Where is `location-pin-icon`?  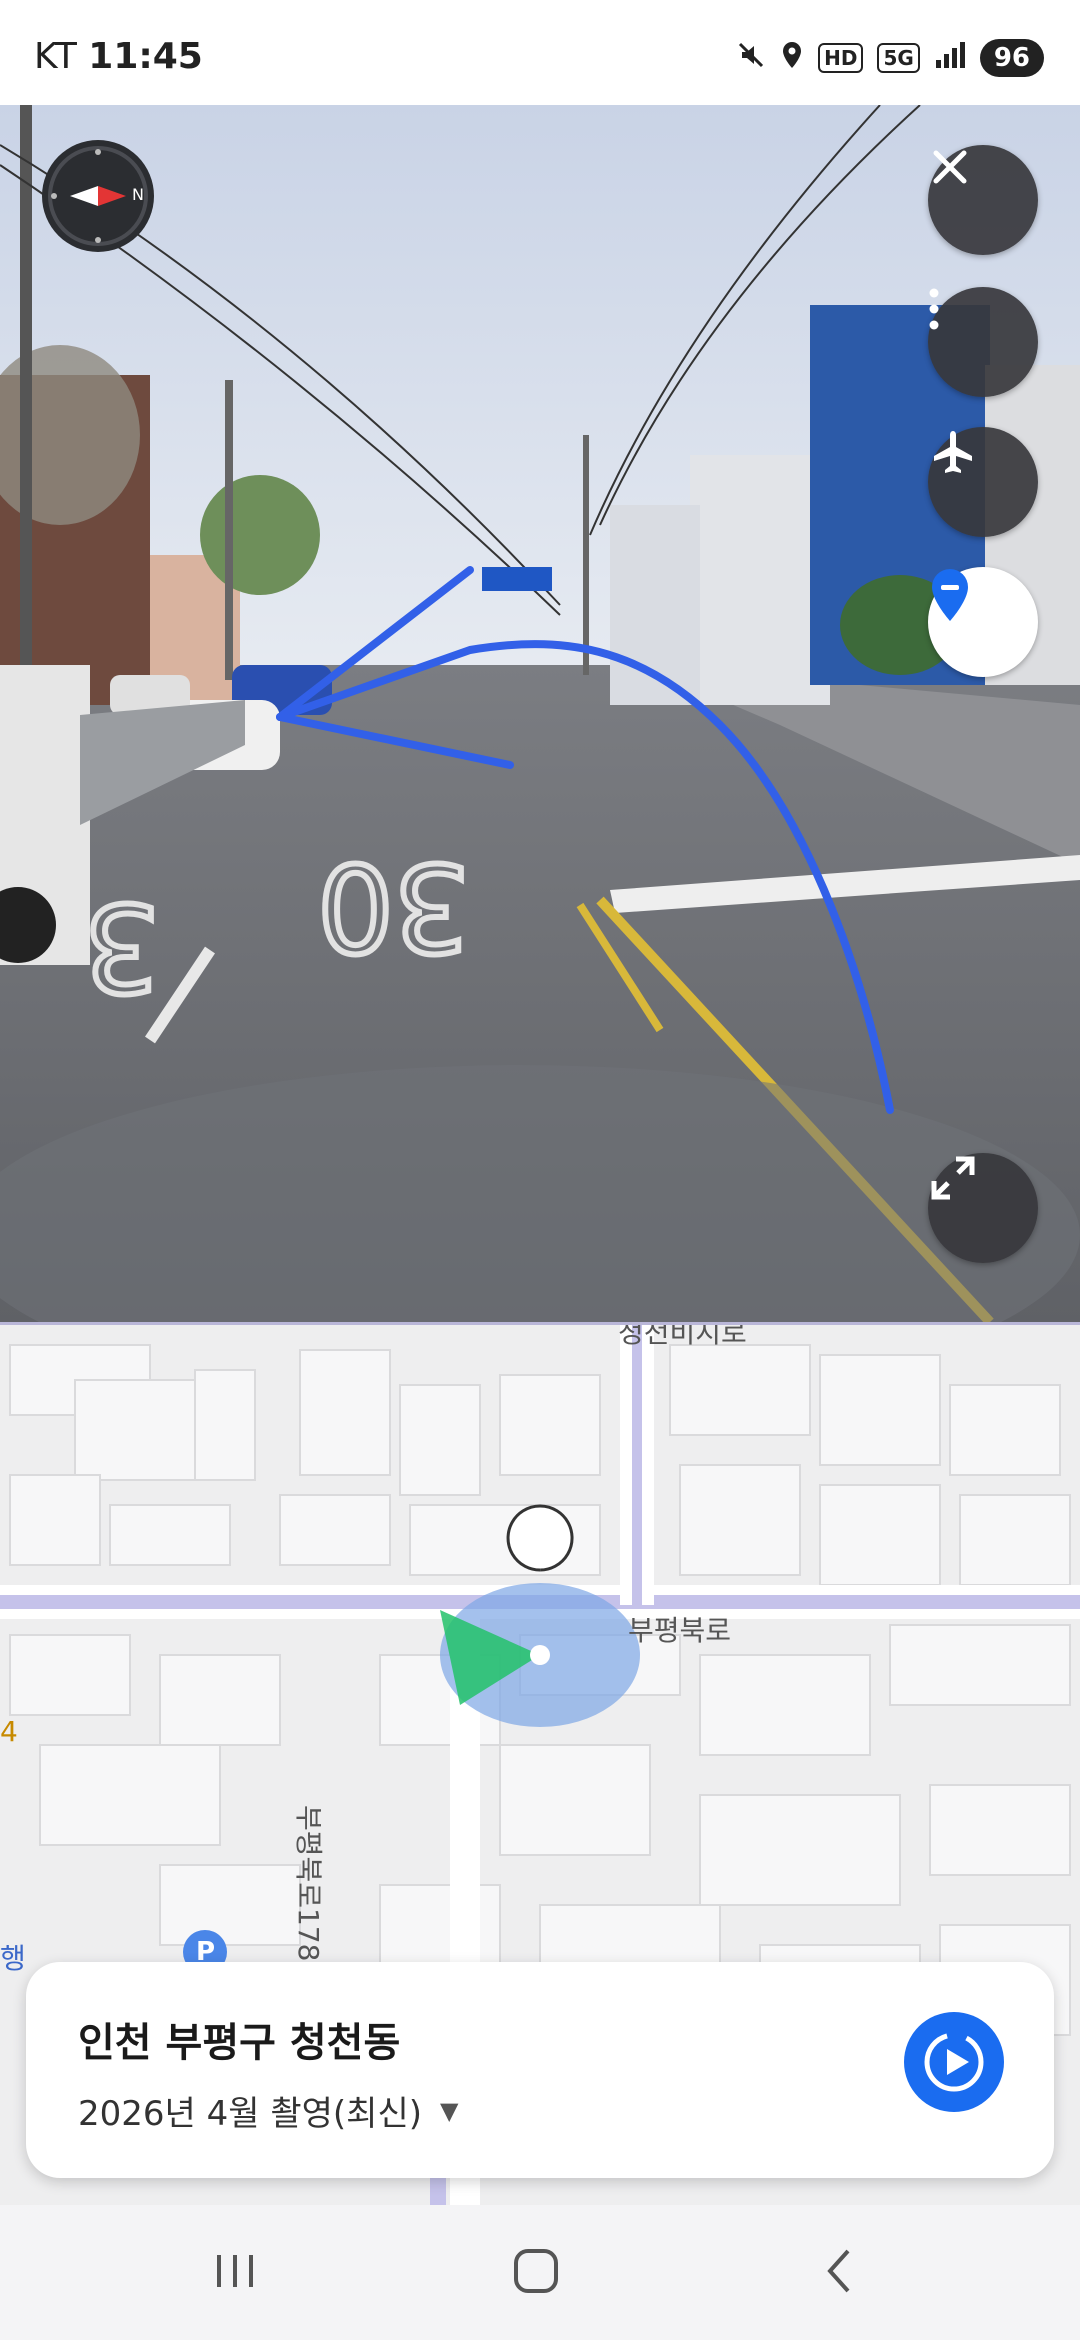
location-pin-icon is located at coordinates (950, 595).